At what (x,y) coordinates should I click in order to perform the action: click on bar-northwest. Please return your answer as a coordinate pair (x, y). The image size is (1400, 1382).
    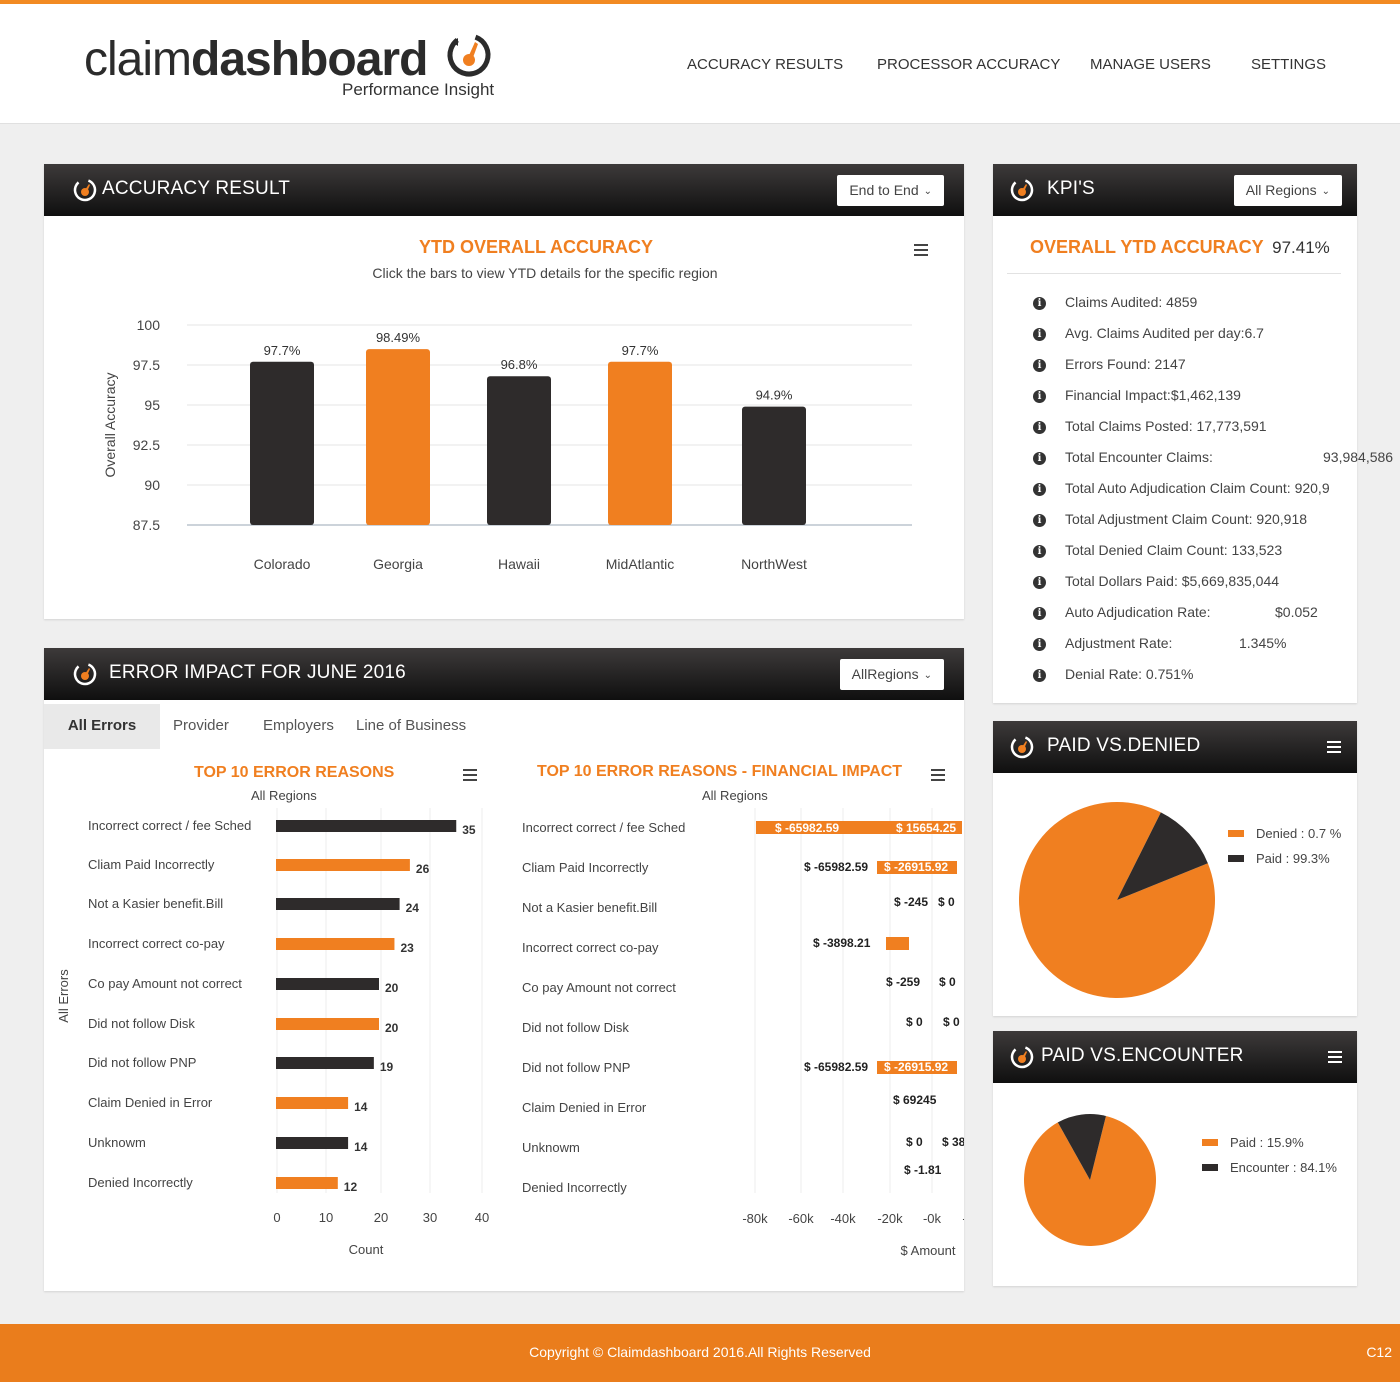
    Looking at the image, I should click on (774, 465).